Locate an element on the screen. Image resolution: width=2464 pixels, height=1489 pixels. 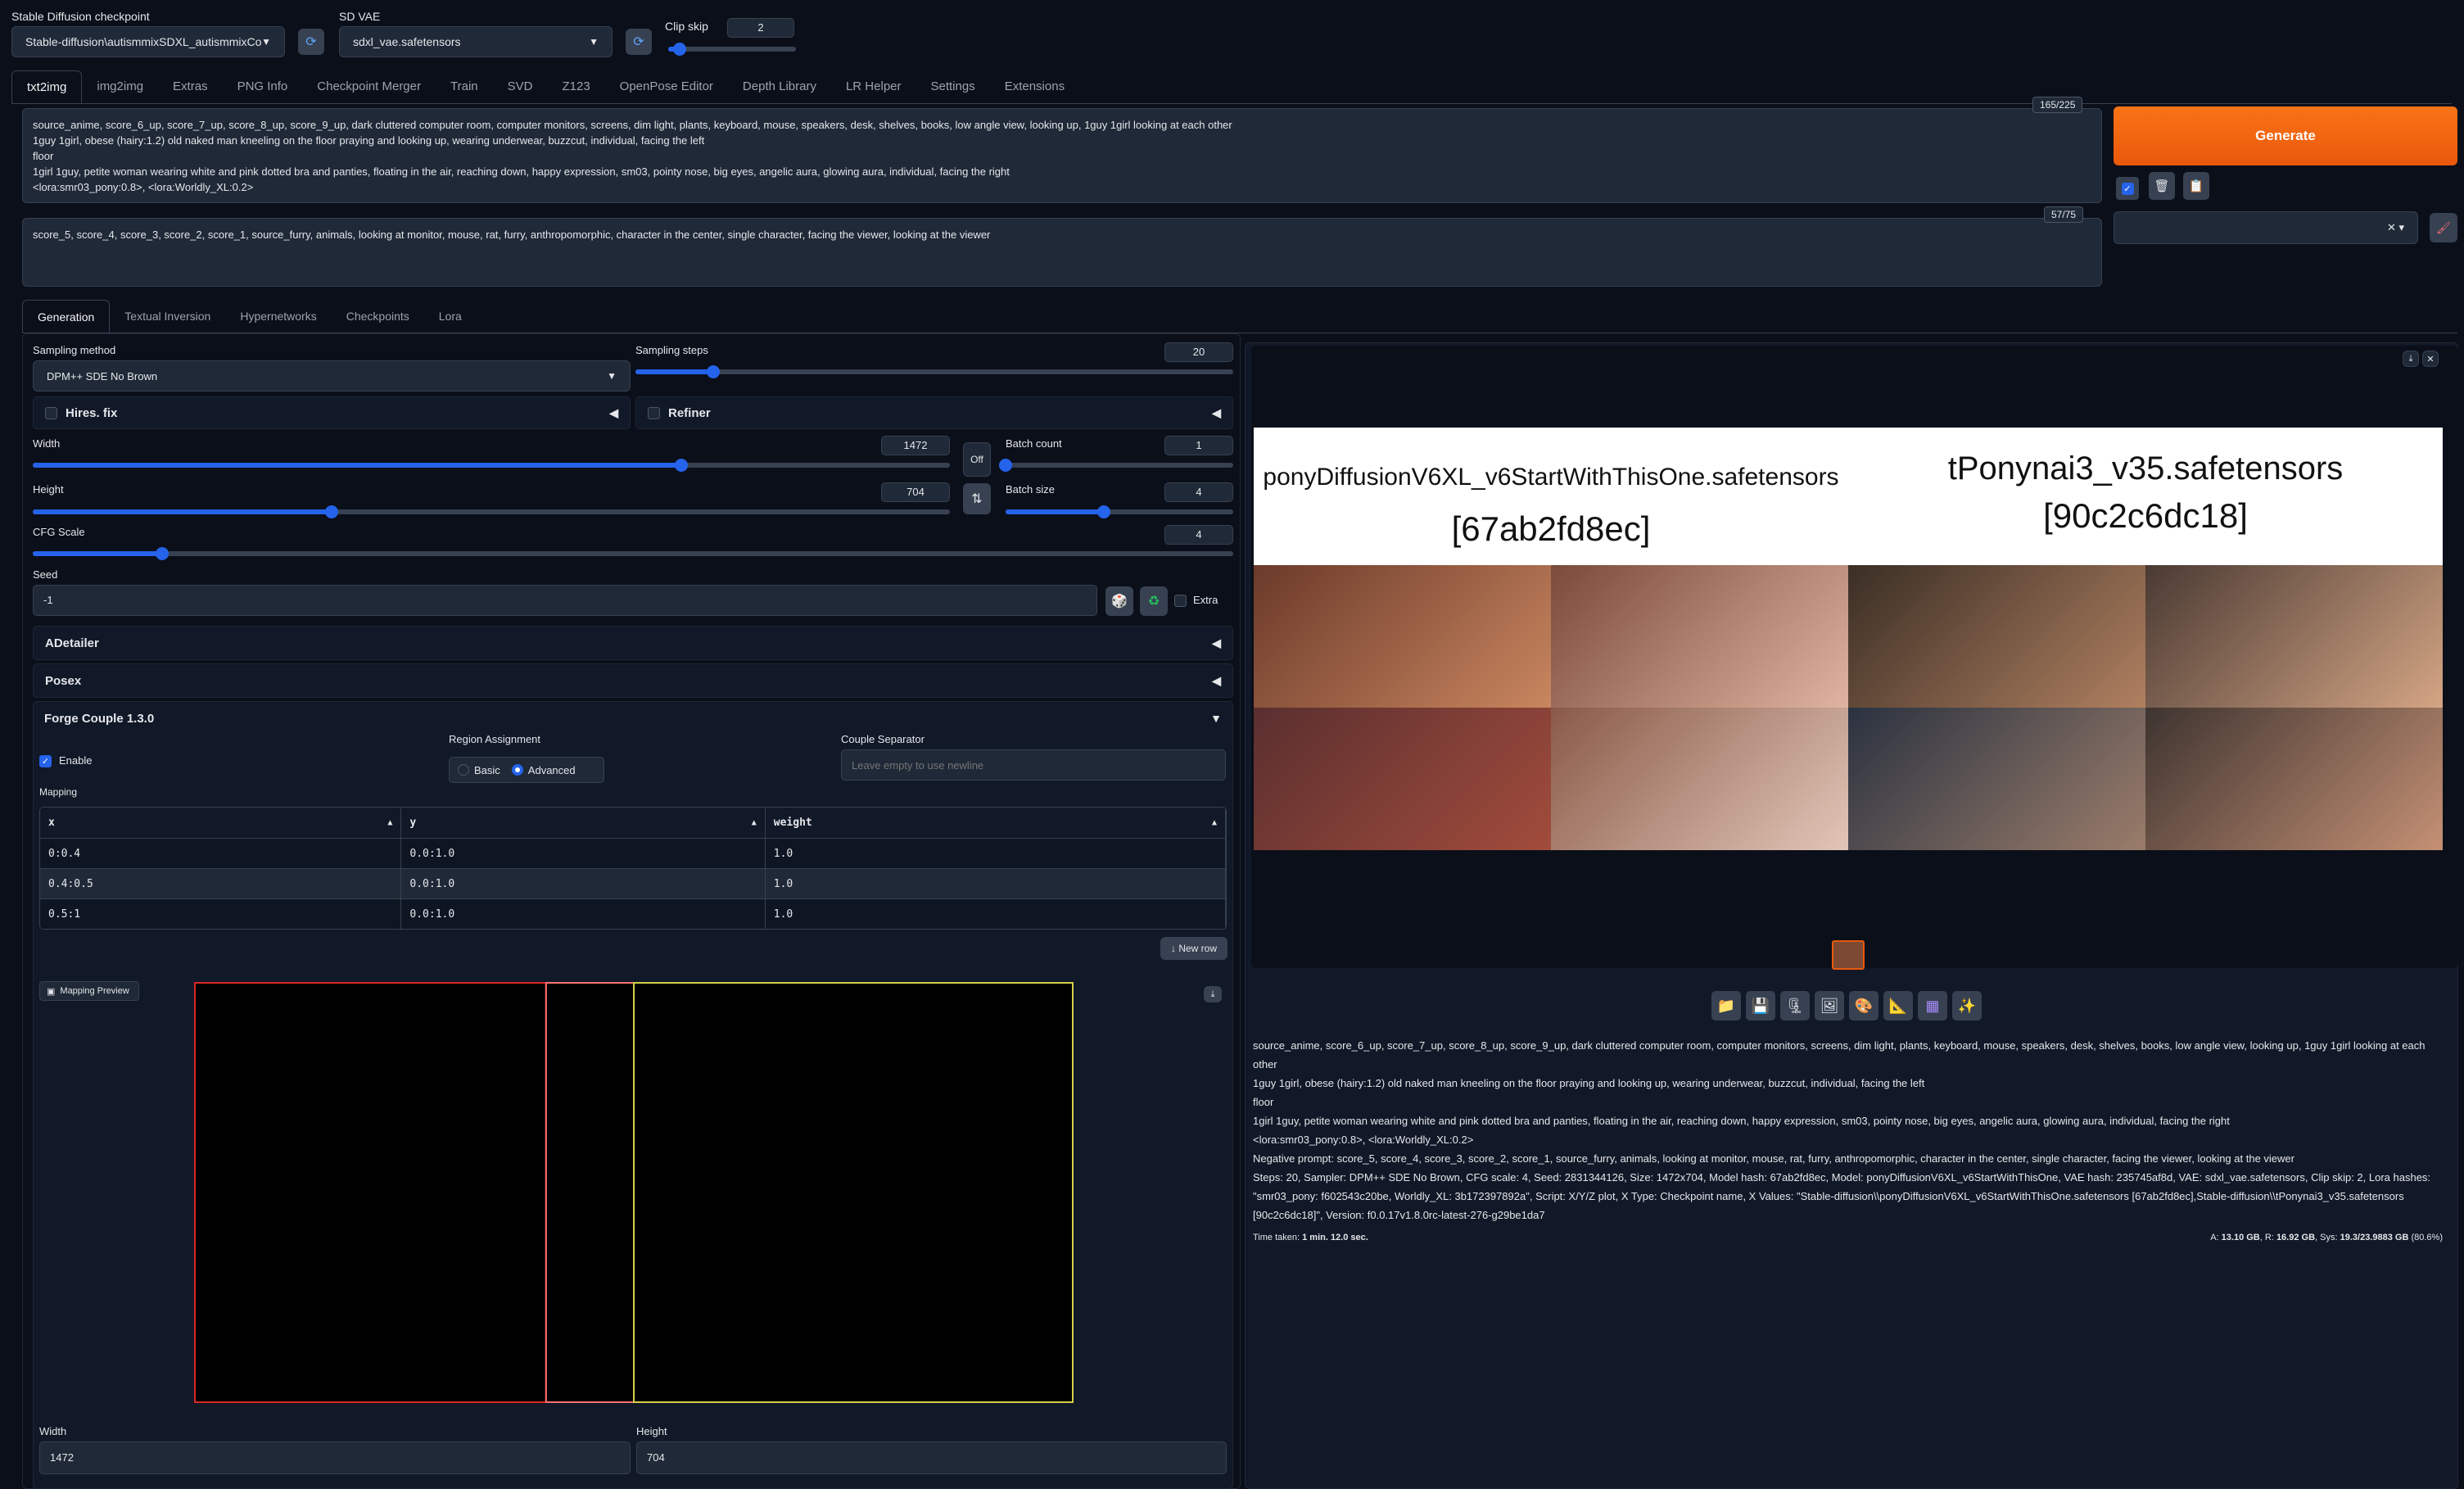
grid-images is located at coordinates (1848, 707).